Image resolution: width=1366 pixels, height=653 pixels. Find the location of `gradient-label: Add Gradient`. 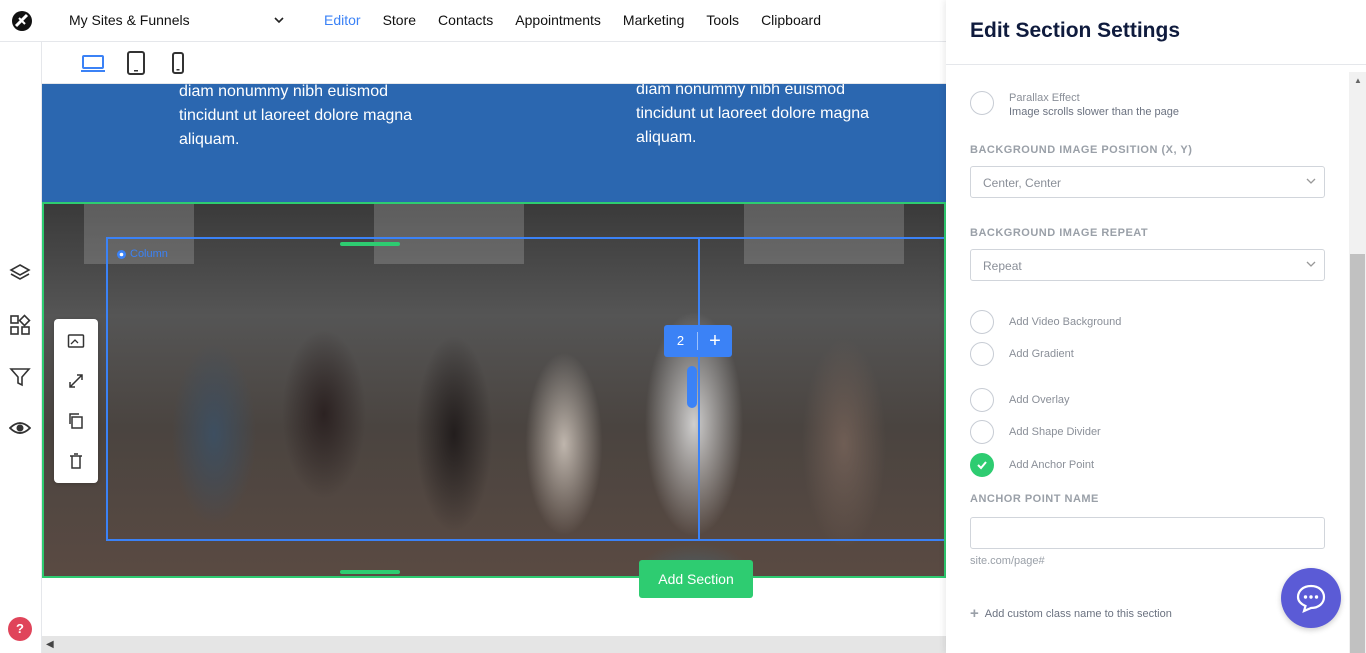

gradient-label: Add Gradient is located at coordinates (1041, 354).